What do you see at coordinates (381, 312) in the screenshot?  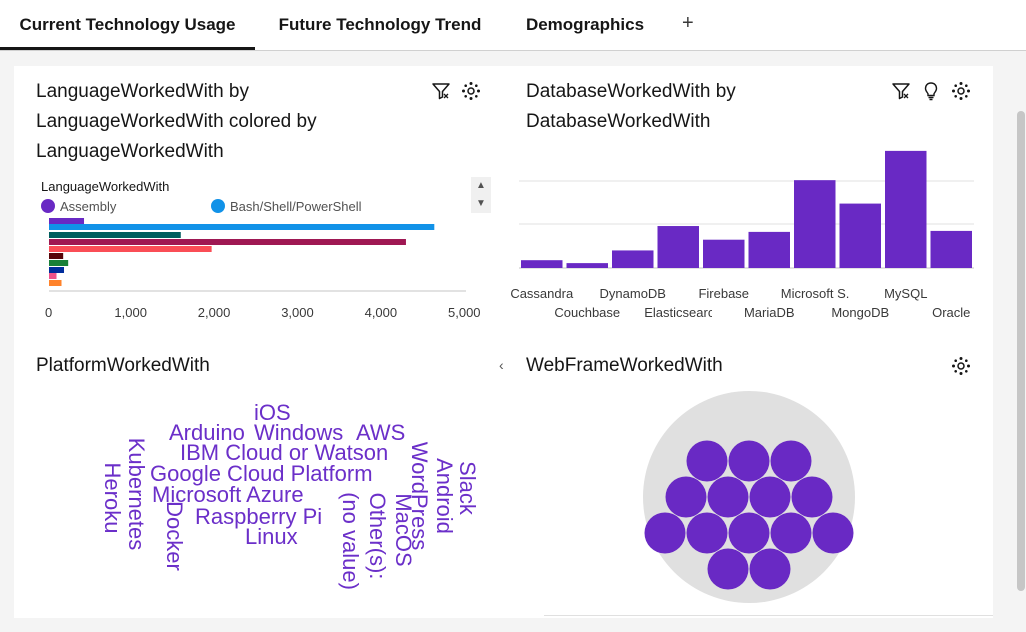 I see `language-x-tick-label: 4,000` at bounding box center [381, 312].